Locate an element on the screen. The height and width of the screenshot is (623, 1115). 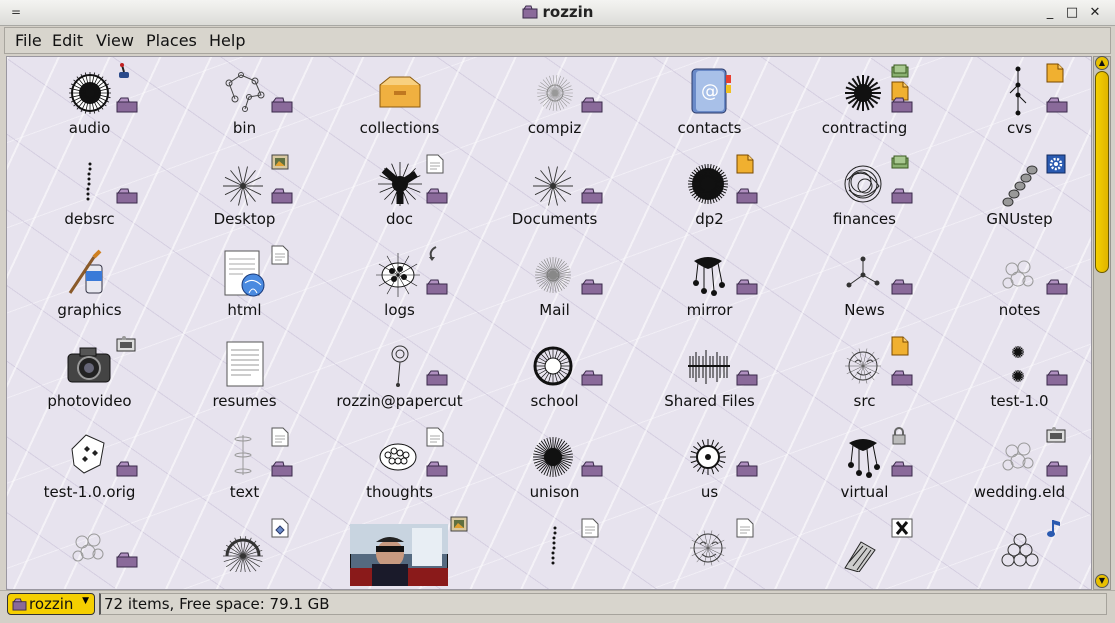
scroll-down-arrow-icon: ▼ is located at coordinates (1102, 581).